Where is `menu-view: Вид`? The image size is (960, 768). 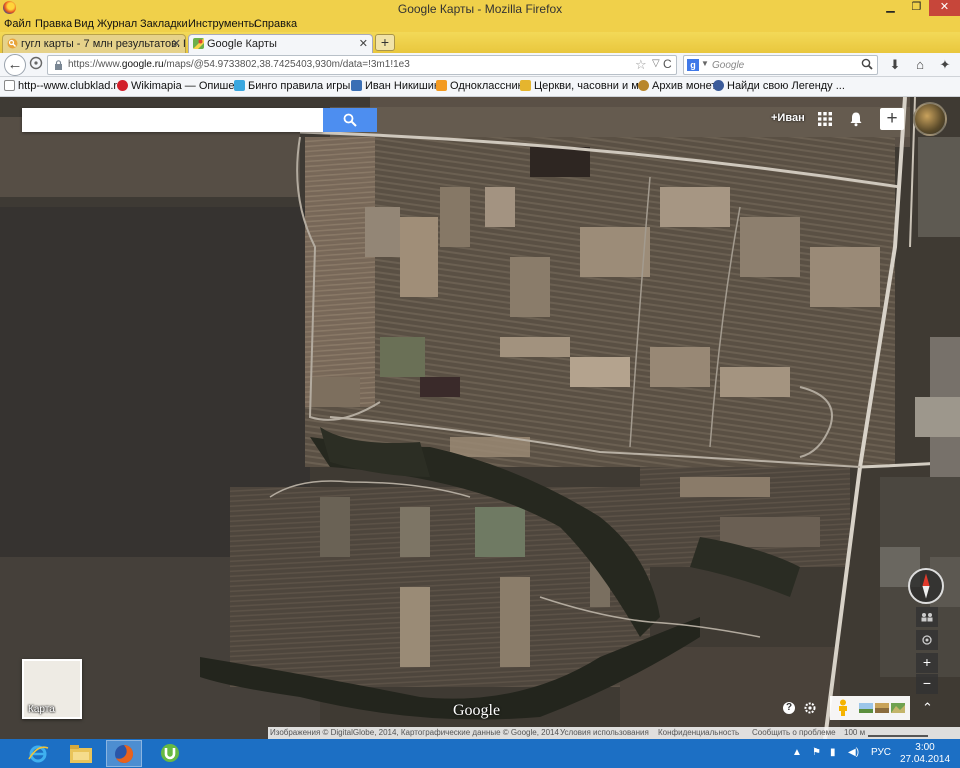
menu-view: Вид is located at coordinates (84, 24).